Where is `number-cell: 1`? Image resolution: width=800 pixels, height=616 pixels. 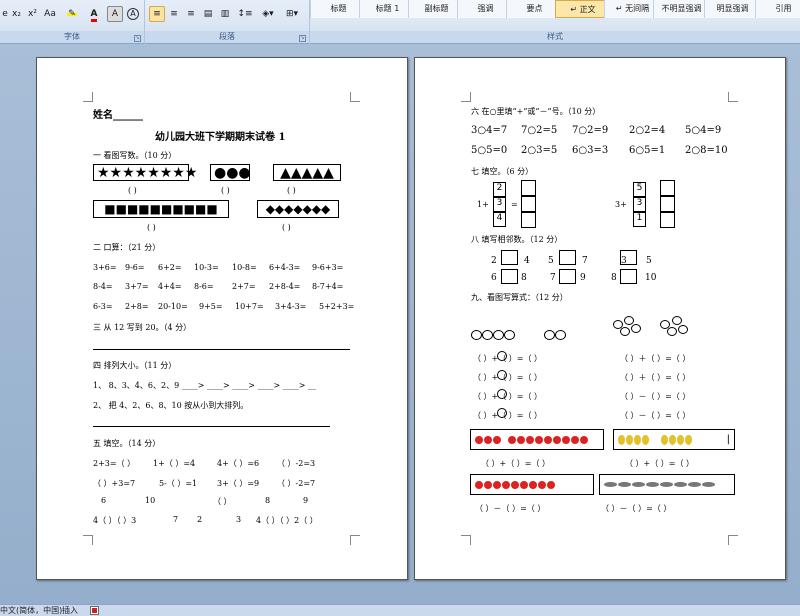
number-cell: 1 is located at coordinates (639, 219).